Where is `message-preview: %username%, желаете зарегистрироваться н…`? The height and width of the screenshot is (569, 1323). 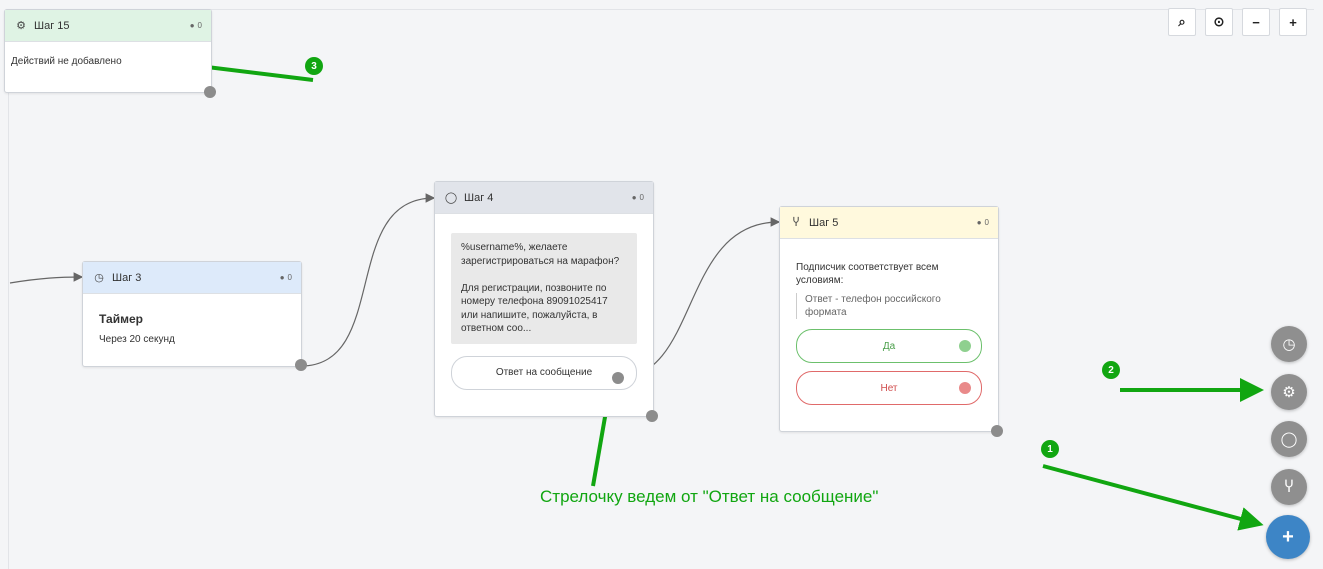
message-preview: %username%, желаете зарегистрироваться н… is located at coordinates (544, 288).